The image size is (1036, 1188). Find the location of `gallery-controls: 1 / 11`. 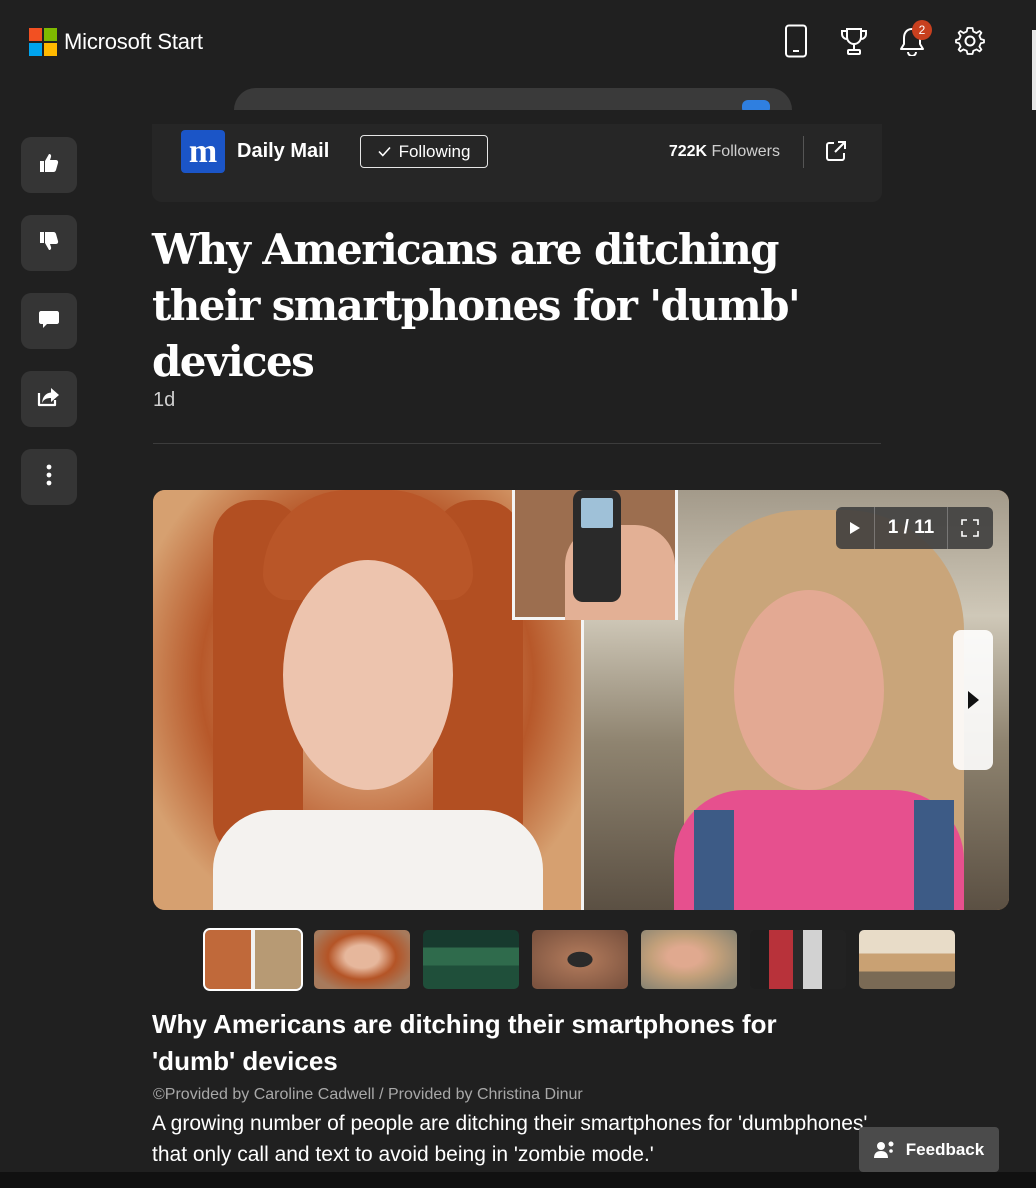

gallery-controls: 1 / 11 is located at coordinates (914, 528).